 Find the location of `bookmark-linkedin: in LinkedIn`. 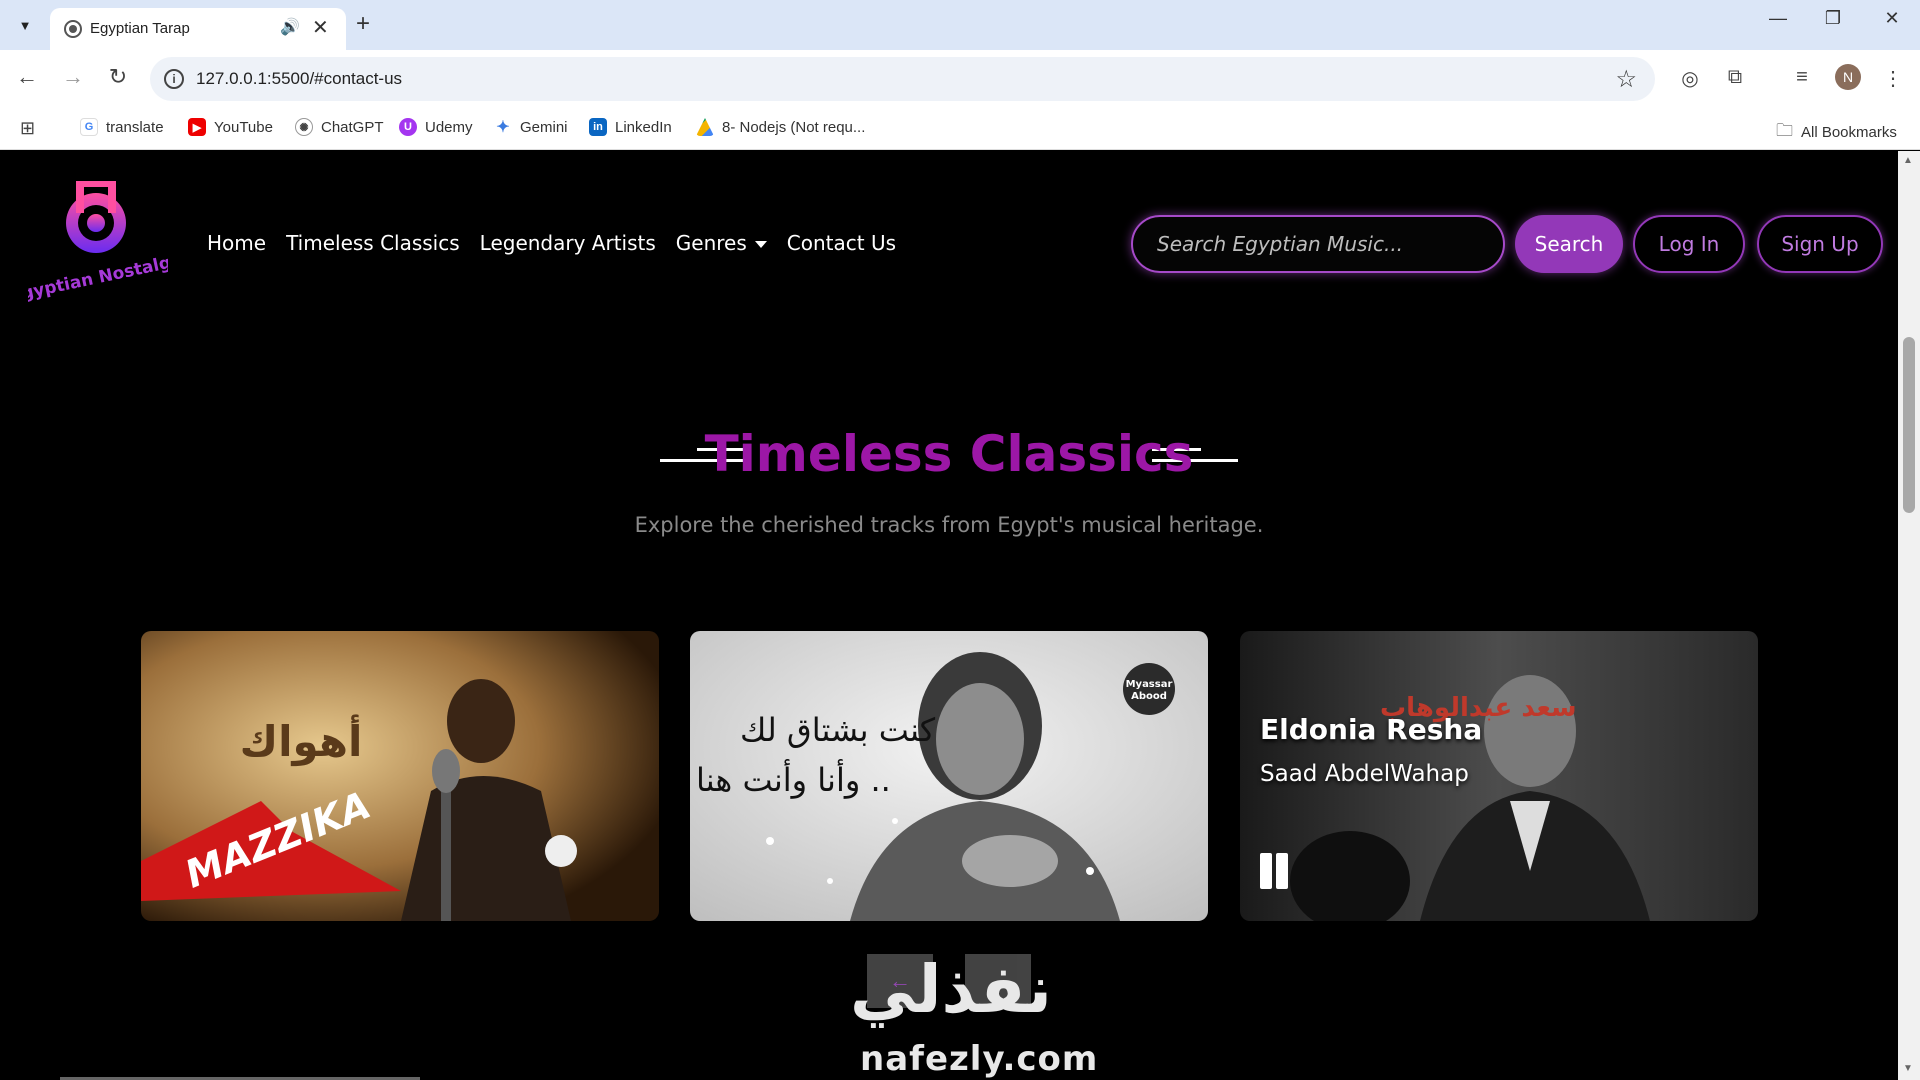

bookmark-linkedin: in LinkedIn is located at coordinates (630, 127).